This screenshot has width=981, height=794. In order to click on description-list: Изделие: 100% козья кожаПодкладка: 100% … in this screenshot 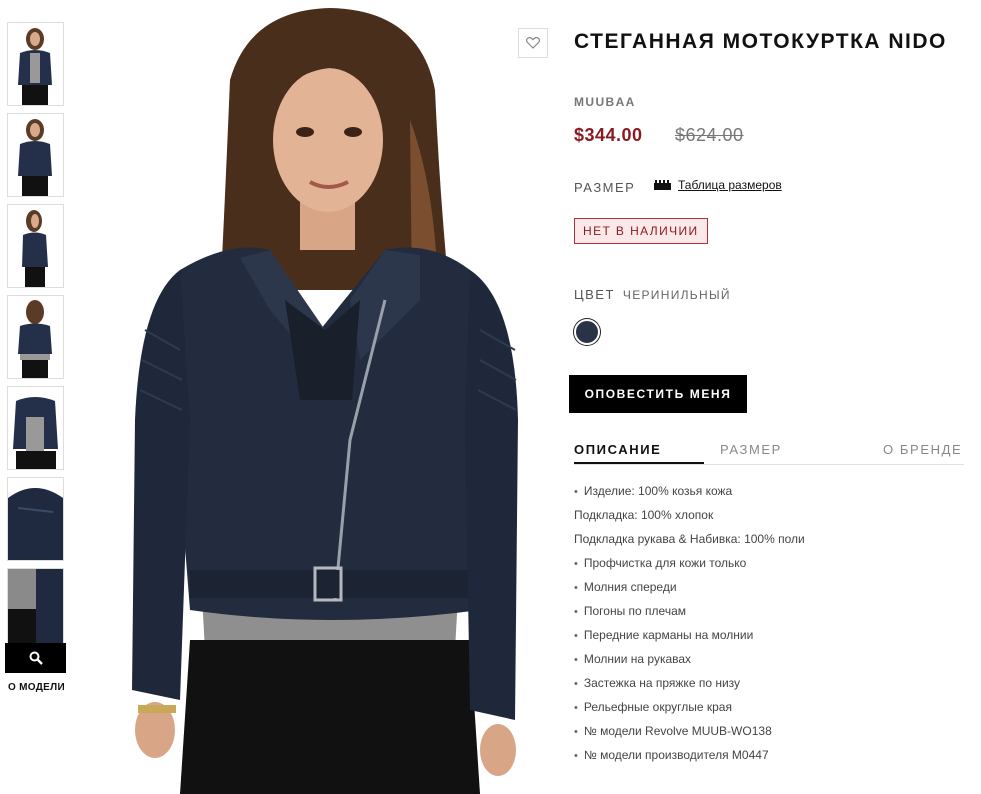, I will do `click(769, 628)`.